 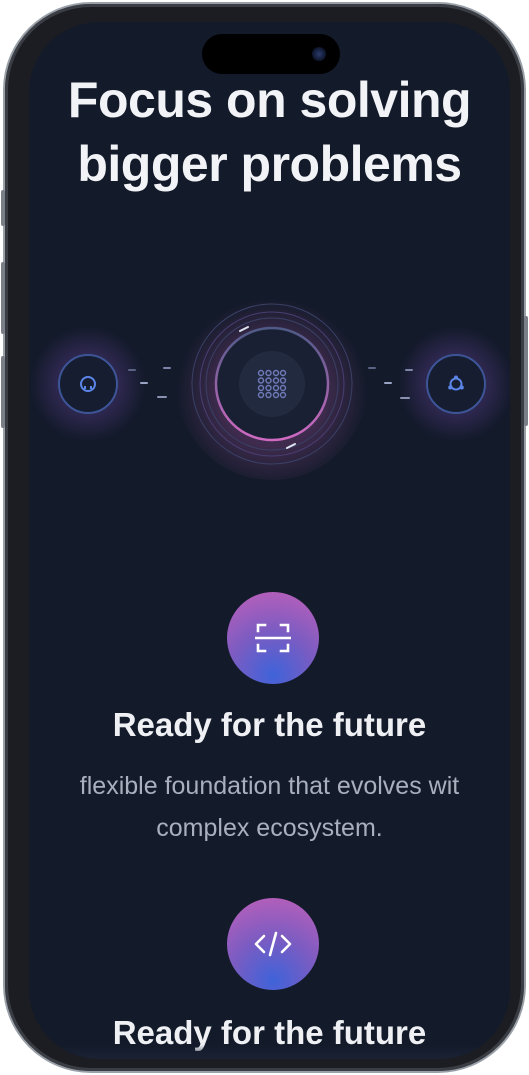 I want to click on feature-1-description-line-2: complex ecosystem., so click(x=269, y=828).